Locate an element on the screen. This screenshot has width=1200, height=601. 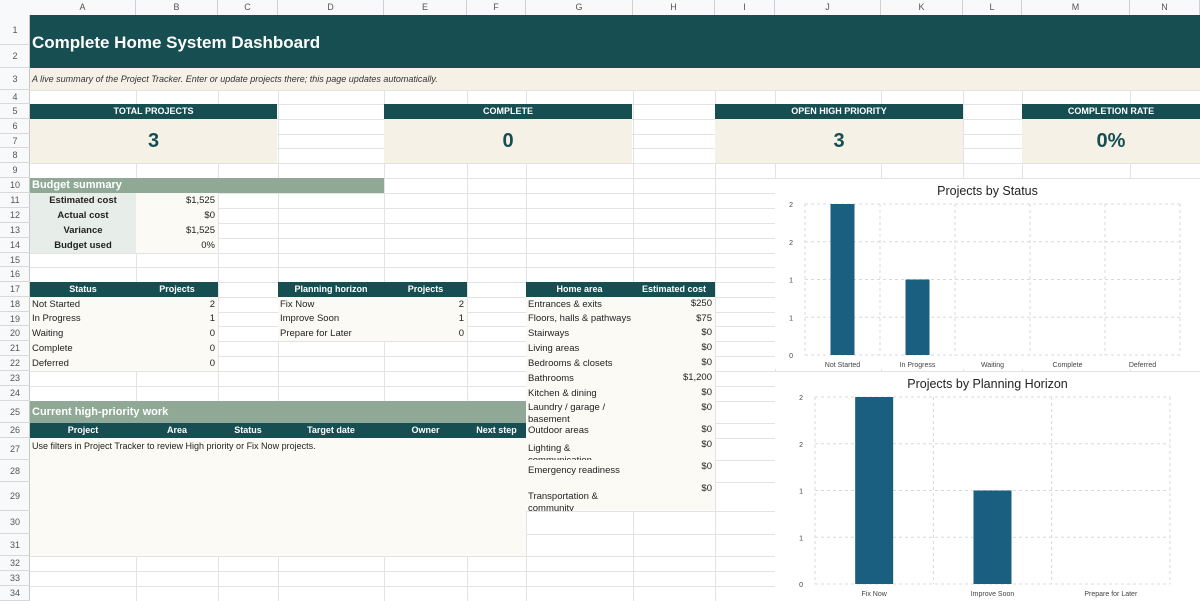
high-priority-heading: Current high-priority work is located at coordinates (278, 412).